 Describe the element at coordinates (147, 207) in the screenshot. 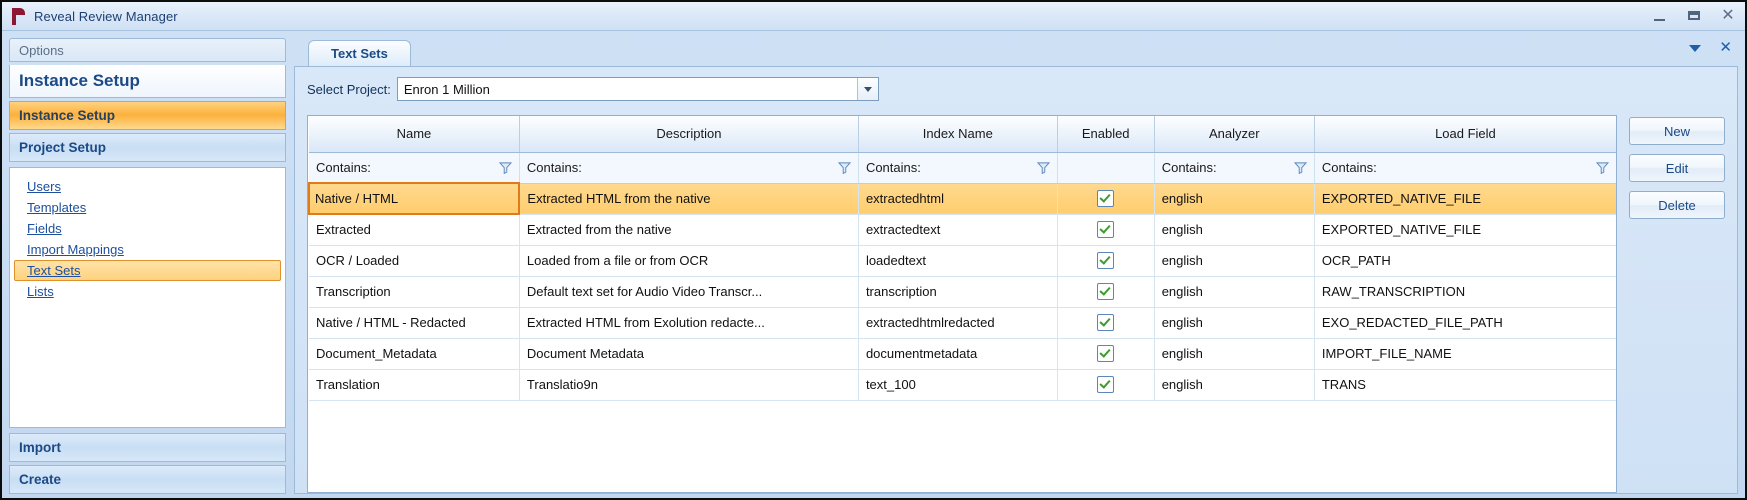

I see `sidebar-item-templates: Templates` at that location.